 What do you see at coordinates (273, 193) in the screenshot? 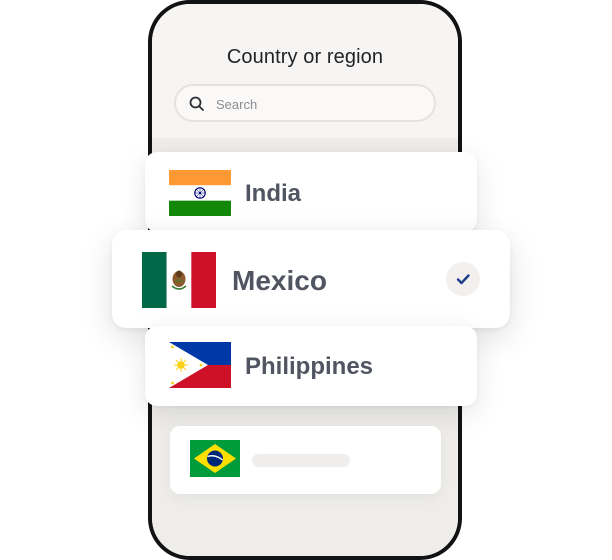
I see `country-name: India` at bounding box center [273, 193].